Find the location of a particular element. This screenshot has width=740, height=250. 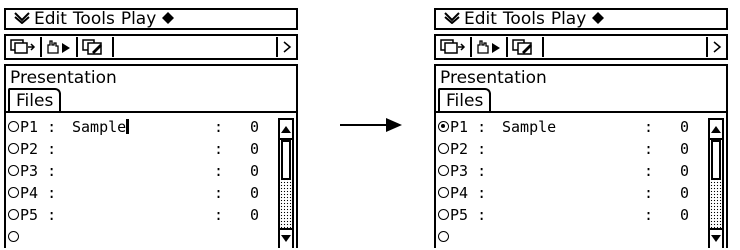

arrow-right-icon is located at coordinates (371, 125).